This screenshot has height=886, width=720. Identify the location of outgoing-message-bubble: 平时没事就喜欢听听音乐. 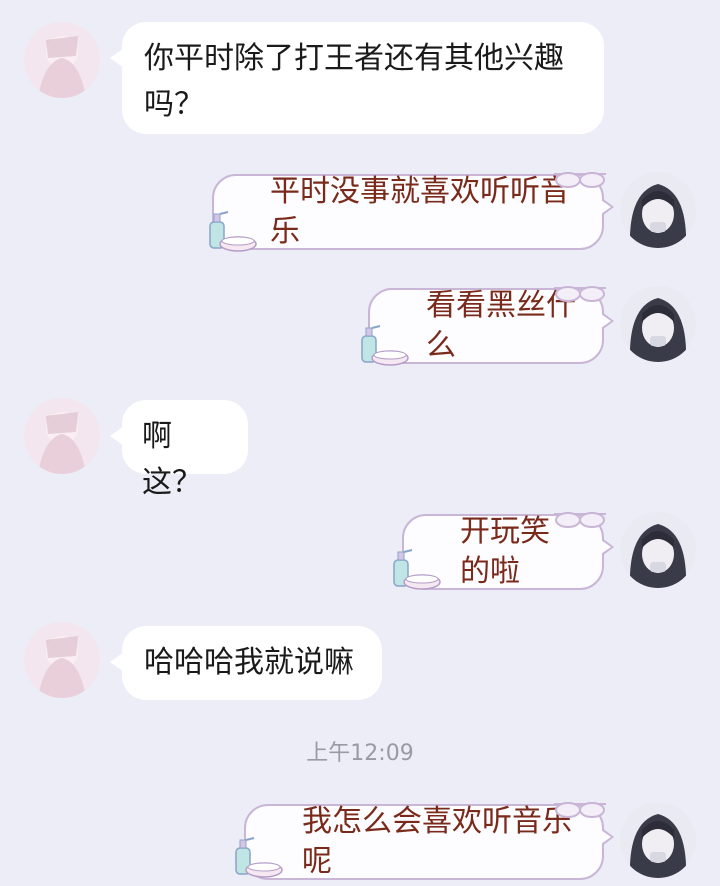
(413, 212).